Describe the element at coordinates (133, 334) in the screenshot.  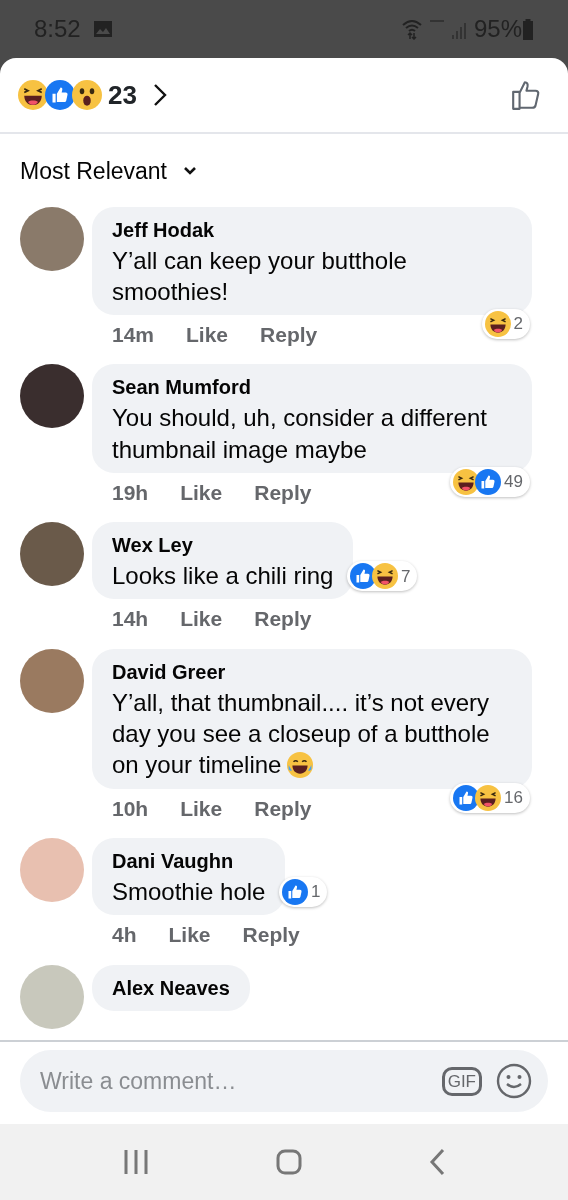
I see `comment-time: 14m` at that location.